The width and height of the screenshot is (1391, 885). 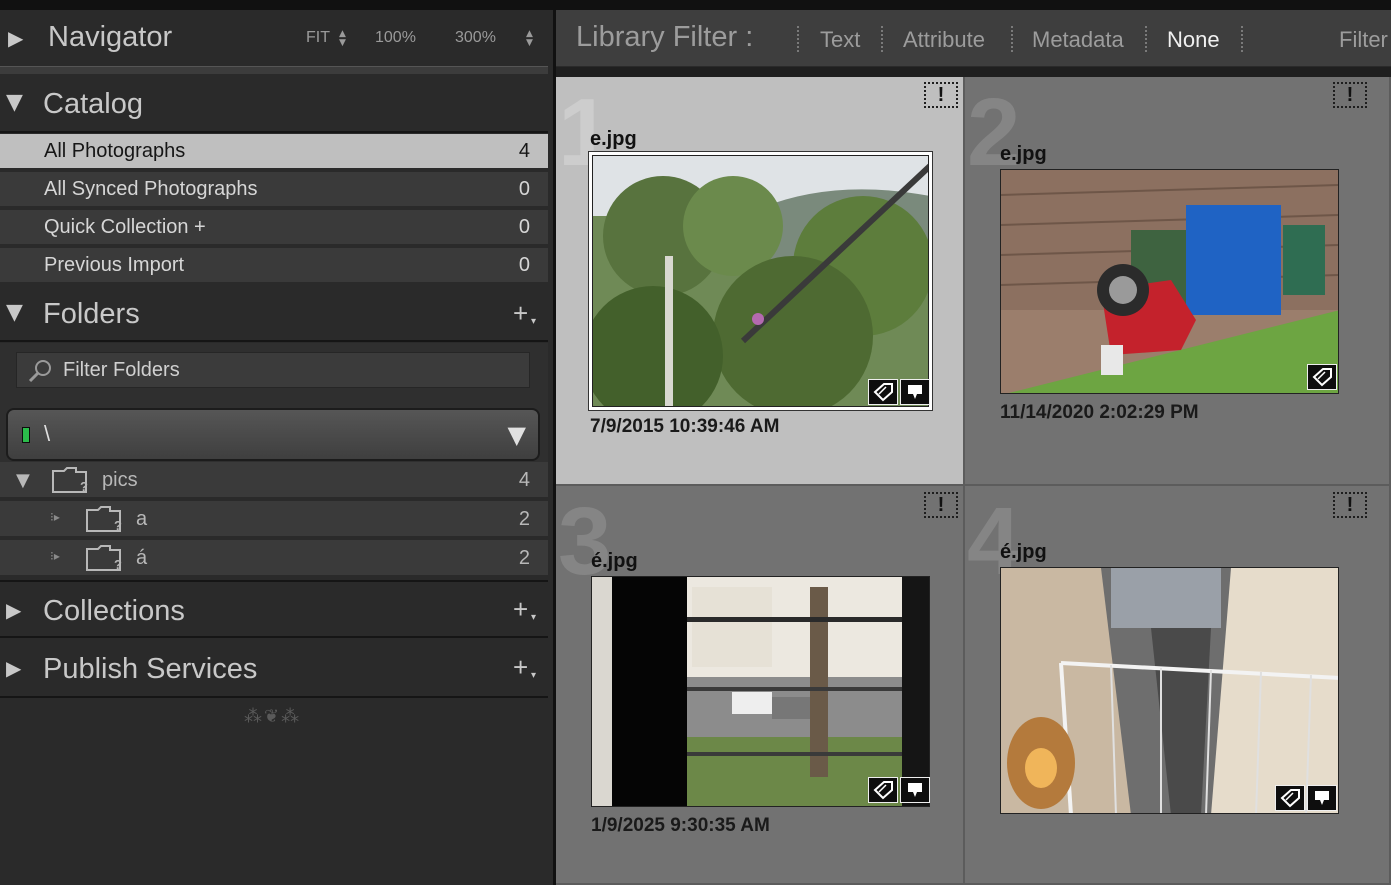 What do you see at coordinates (695, 5) in the screenshot?
I see `window-top-strip` at bounding box center [695, 5].